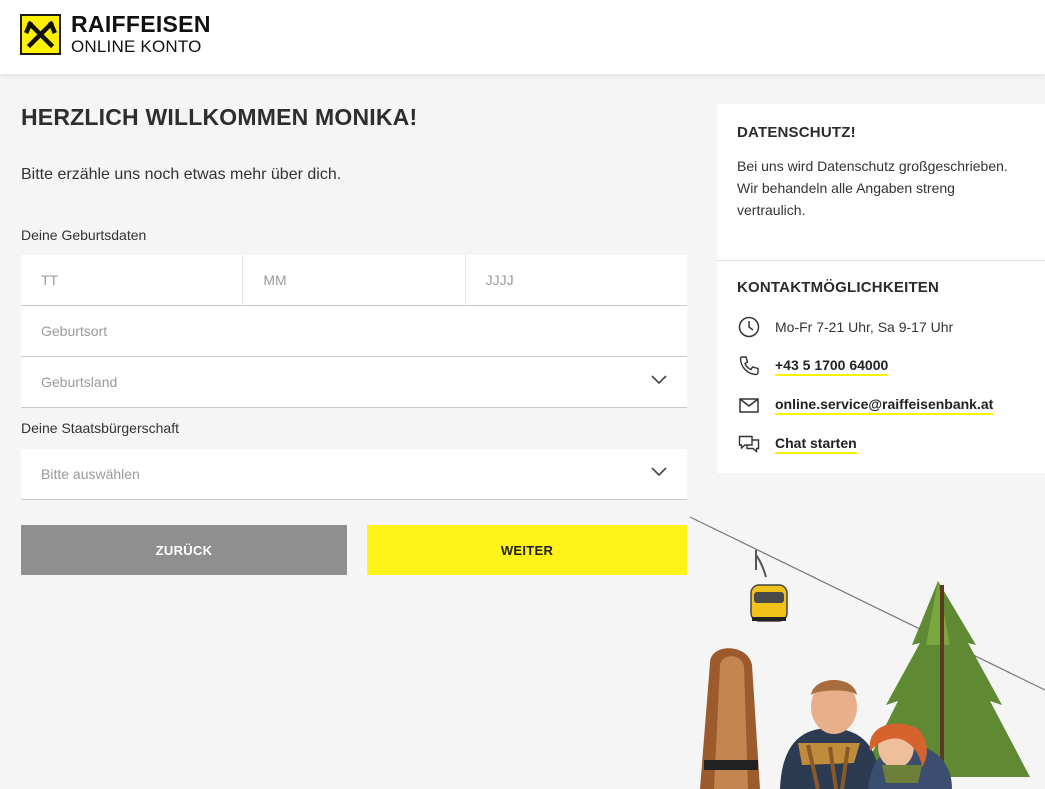 Image resolution: width=1045 pixels, height=789 pixels. I want to click on birth-year-placeholder: JJJJ, so click(499, 280).